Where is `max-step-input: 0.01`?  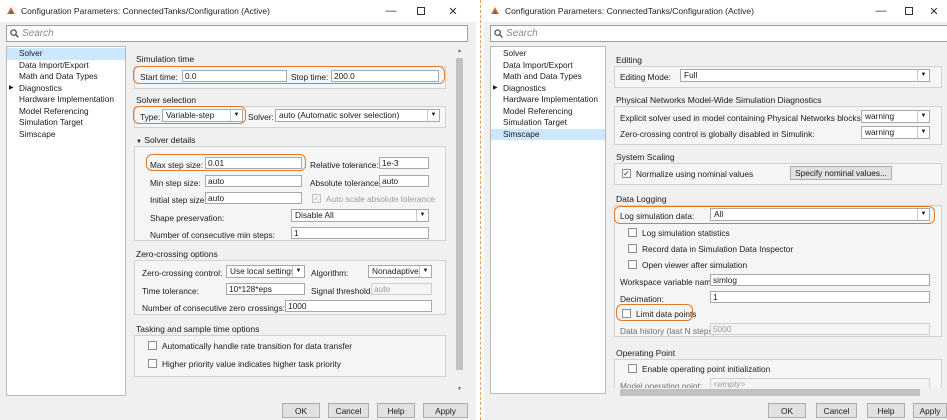
max-step-input: 0.01 is located at coordinates (253, 163).